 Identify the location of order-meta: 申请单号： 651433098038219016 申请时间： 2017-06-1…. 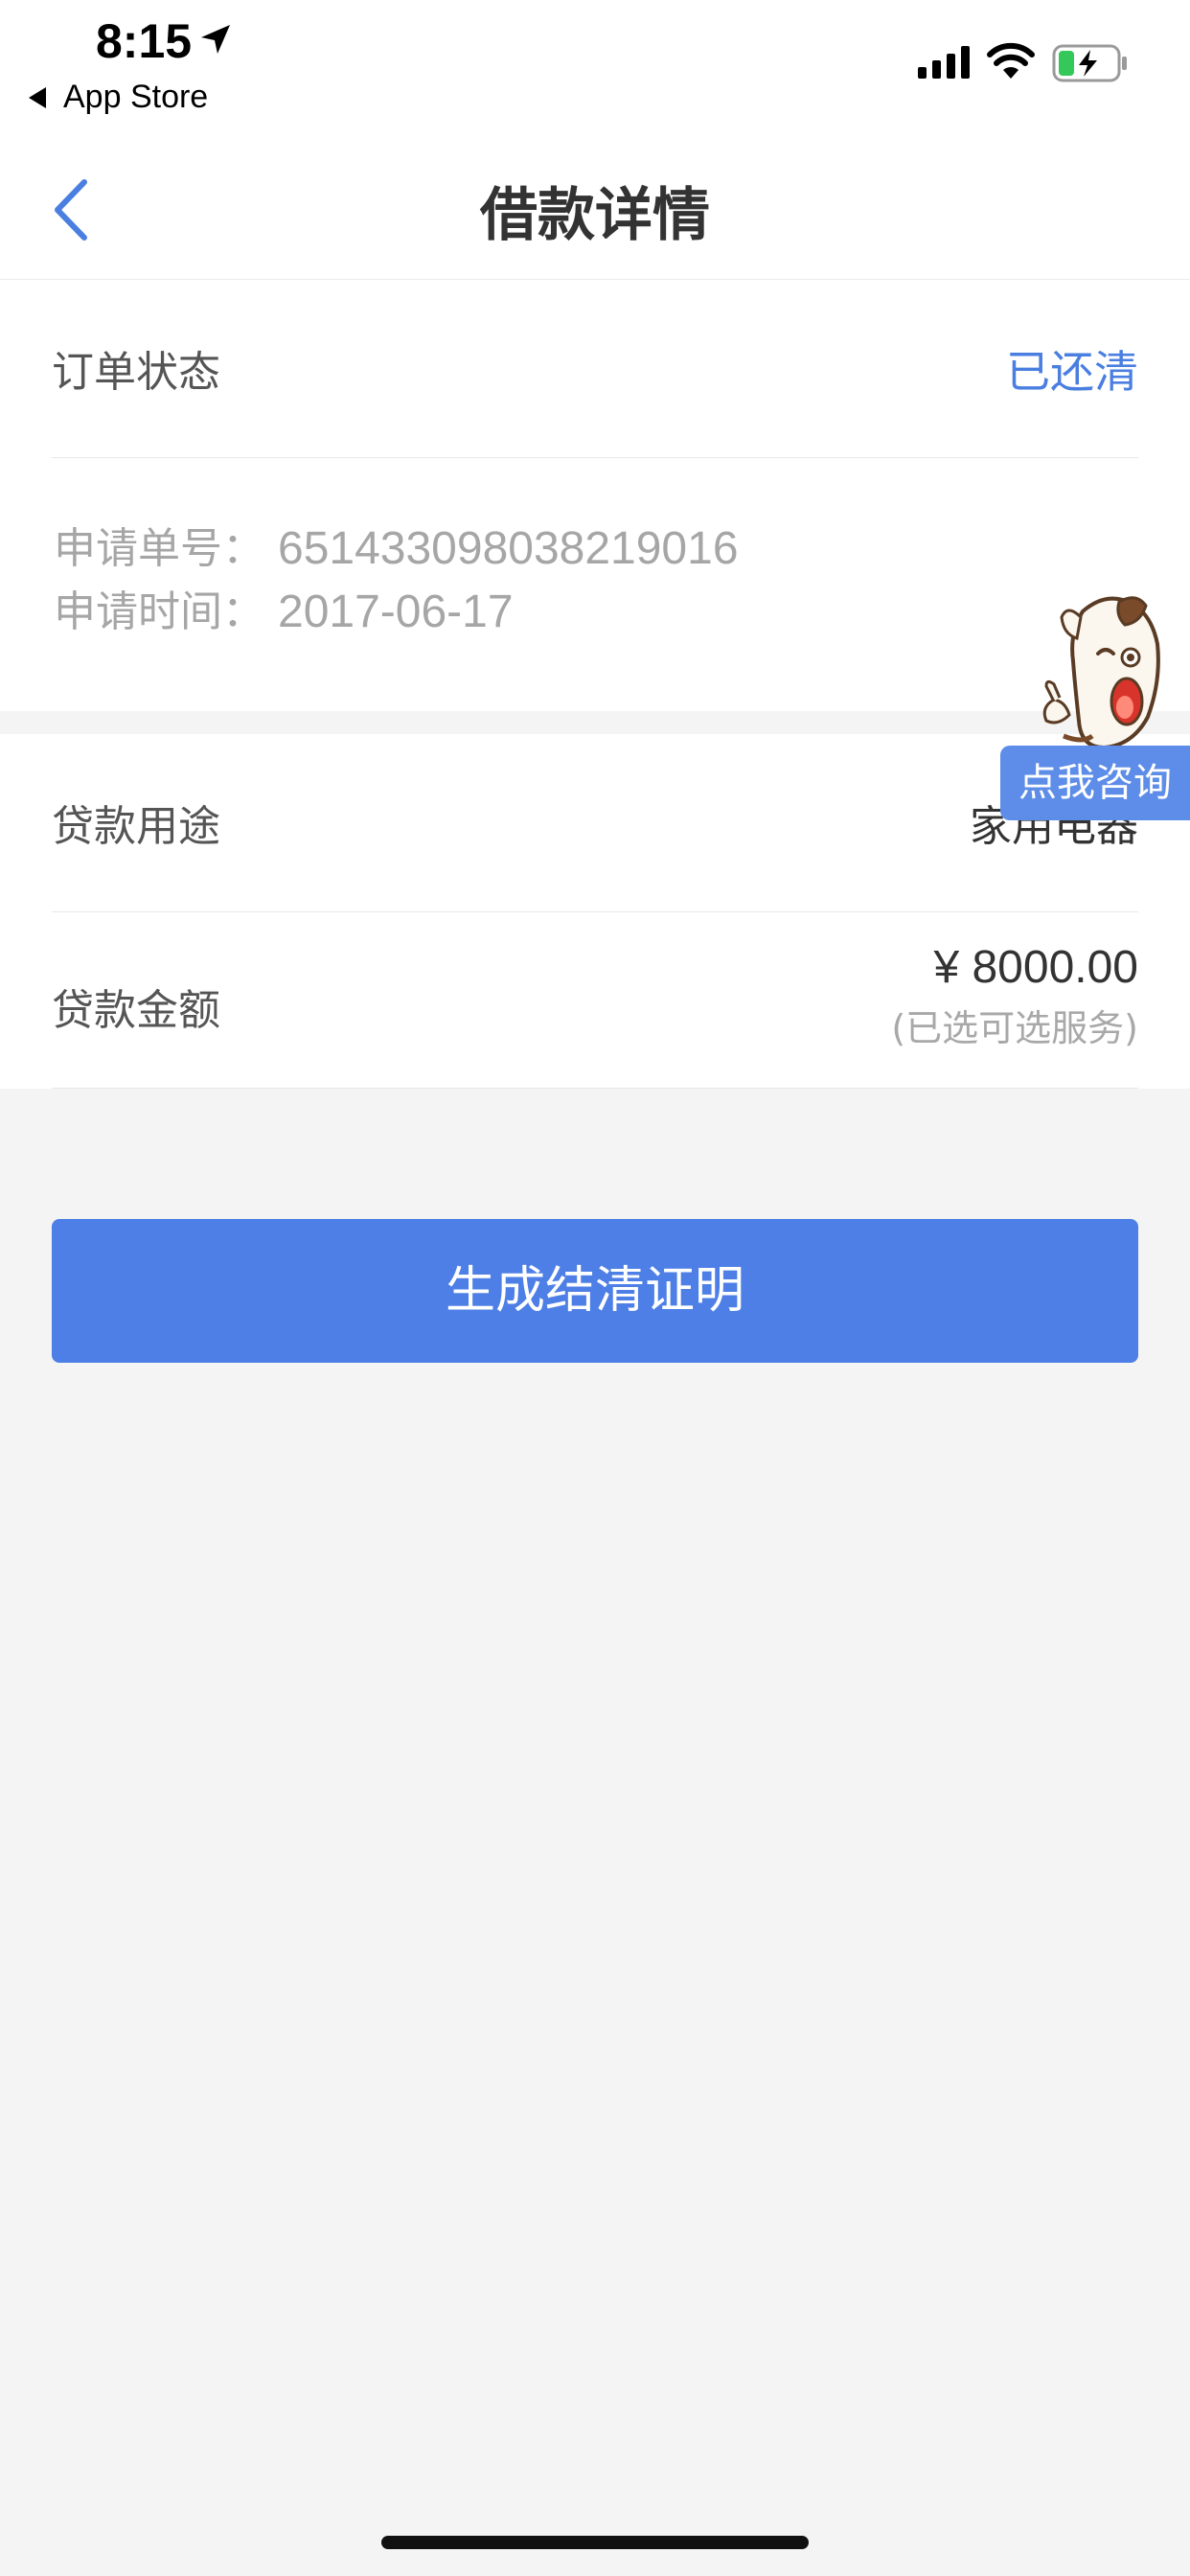
(397, 581).